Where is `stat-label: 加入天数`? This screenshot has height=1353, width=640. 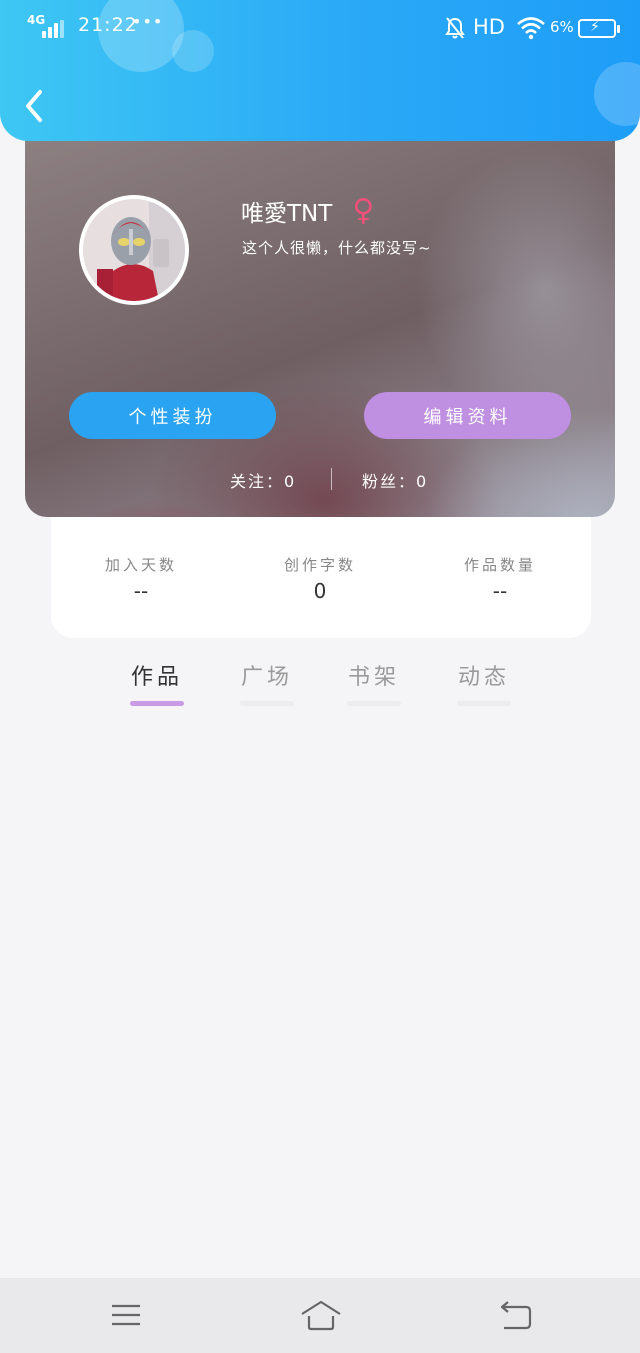 stat-label: 加入天数 is located at coordinates (140, 565).